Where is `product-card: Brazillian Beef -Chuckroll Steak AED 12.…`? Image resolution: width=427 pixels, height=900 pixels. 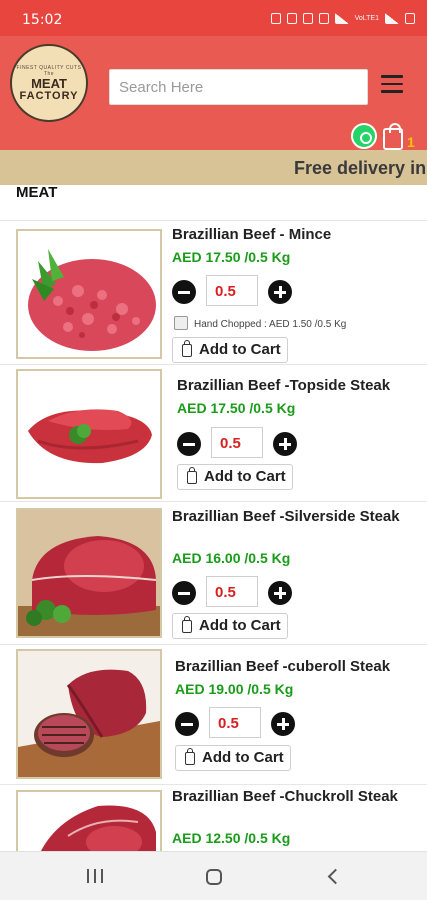 product-card: Brazillian Beef -Chuckroll Steak AED 12.… is located at coordinates (213, 818).